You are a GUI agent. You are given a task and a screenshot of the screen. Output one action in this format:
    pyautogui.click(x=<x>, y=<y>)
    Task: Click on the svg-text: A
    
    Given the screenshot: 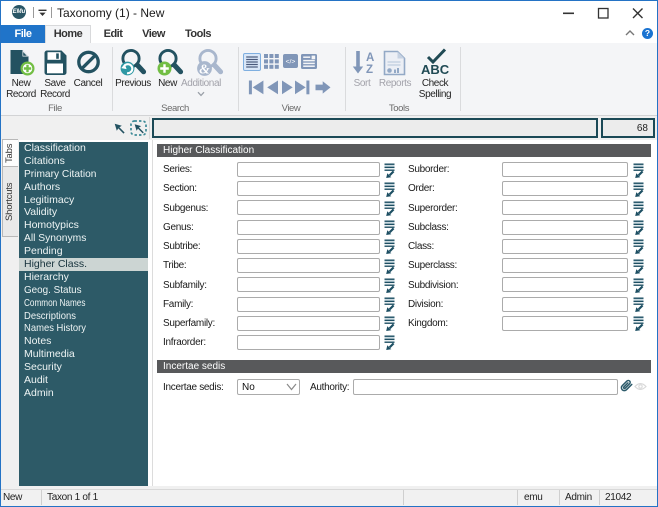 What is the action you would take?
    pyautogui.click(x=370, y=58)
    